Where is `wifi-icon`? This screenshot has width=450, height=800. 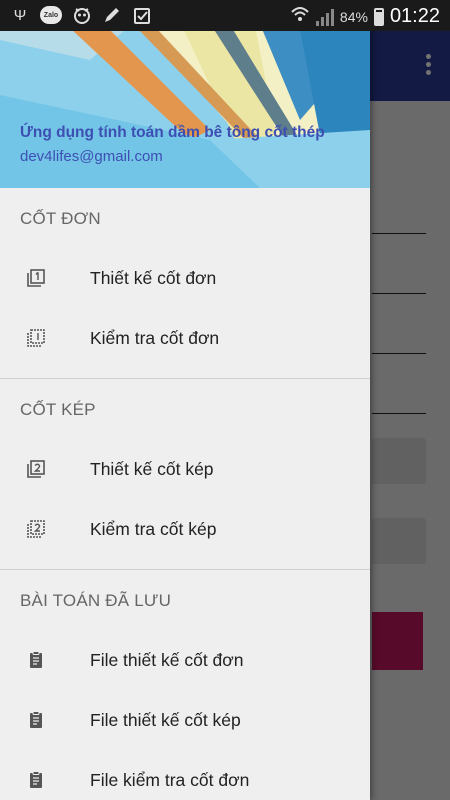 wifi-icon is located at coordinates (300, 16).